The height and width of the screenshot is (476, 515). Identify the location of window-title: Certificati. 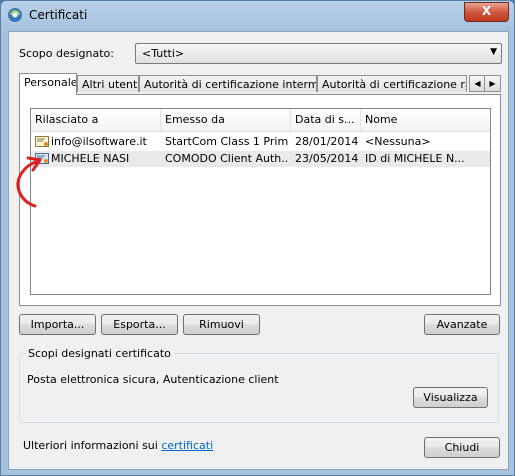
(58, 15).